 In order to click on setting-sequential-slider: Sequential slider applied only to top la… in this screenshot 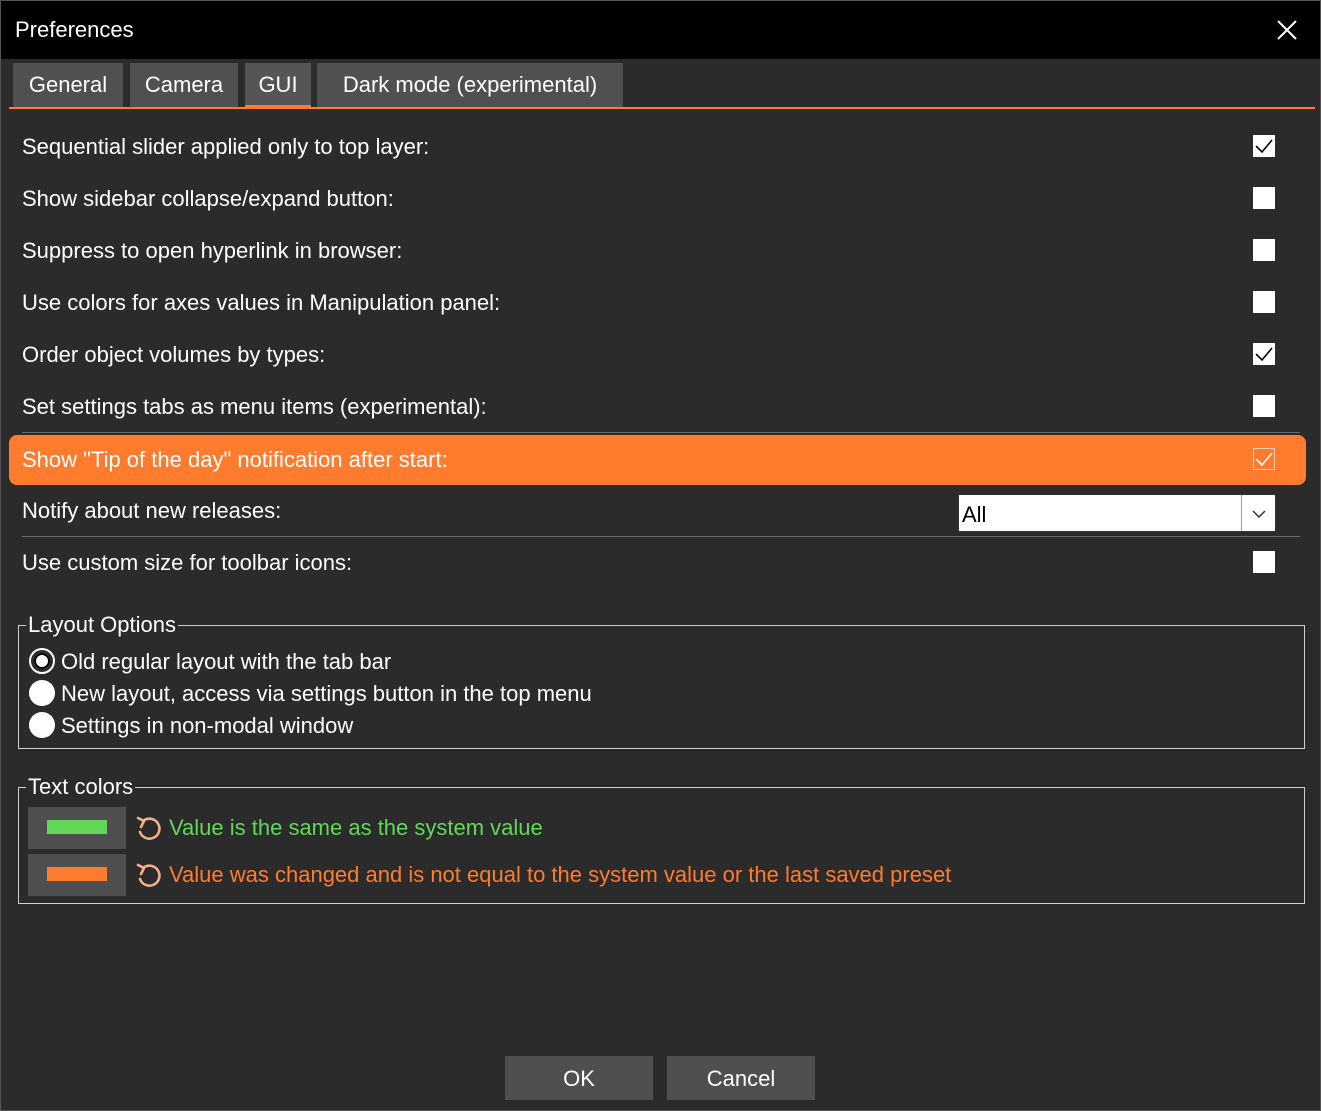, I will do `click(657, 147)`.